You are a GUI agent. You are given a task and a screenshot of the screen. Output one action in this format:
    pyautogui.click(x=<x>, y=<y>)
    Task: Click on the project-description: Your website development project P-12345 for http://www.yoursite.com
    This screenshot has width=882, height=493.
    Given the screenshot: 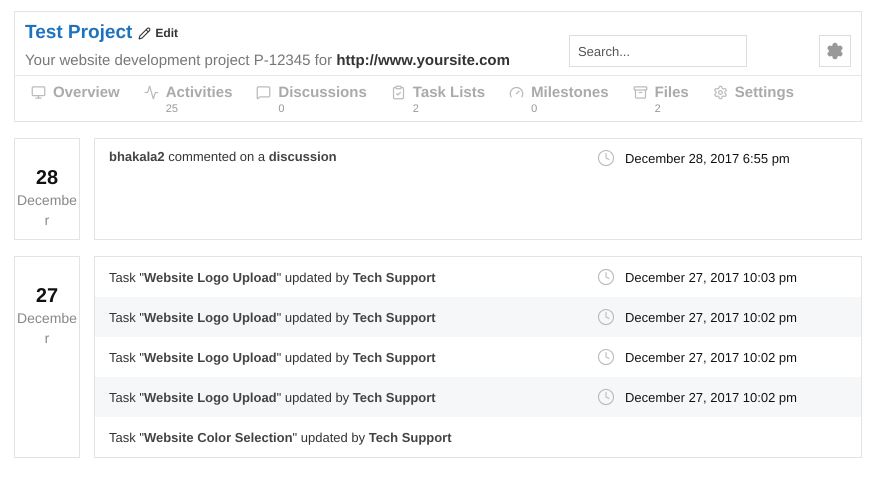 What is the action you would take?
    pyautogui.click(x=268, y=60)
    